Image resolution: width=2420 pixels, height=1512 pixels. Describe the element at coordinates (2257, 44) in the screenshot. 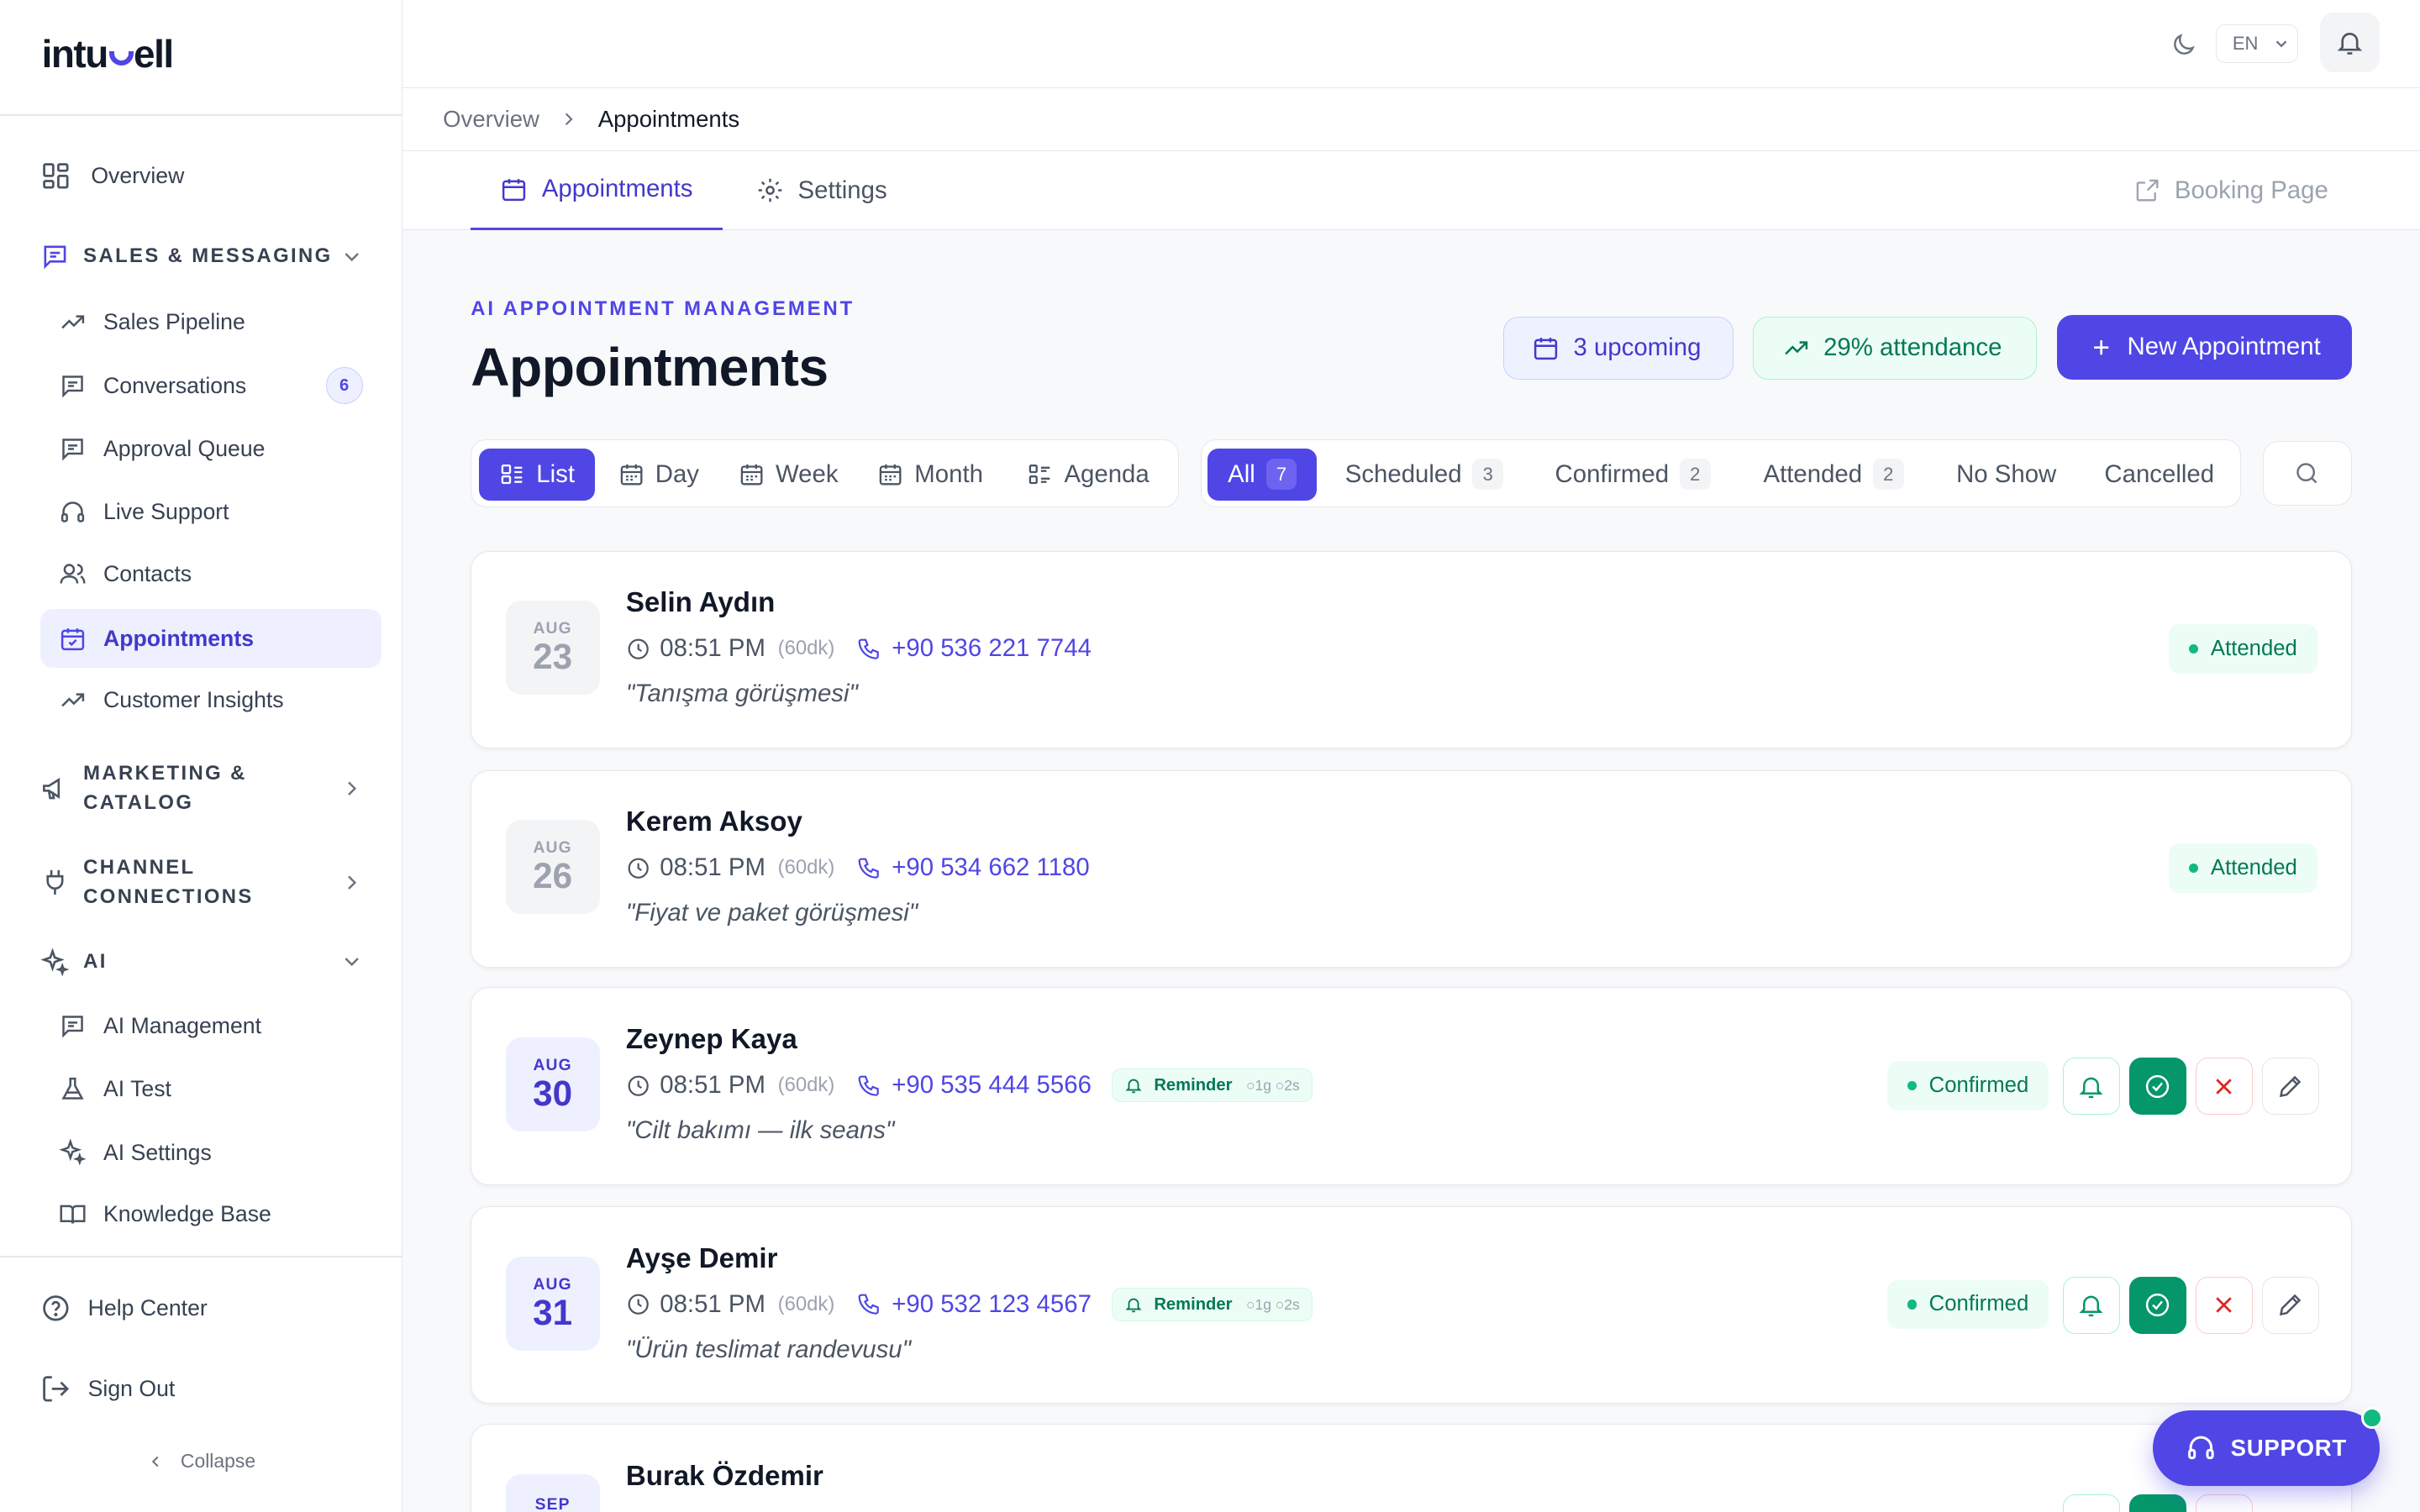

I see `language-select: EN` at that location.